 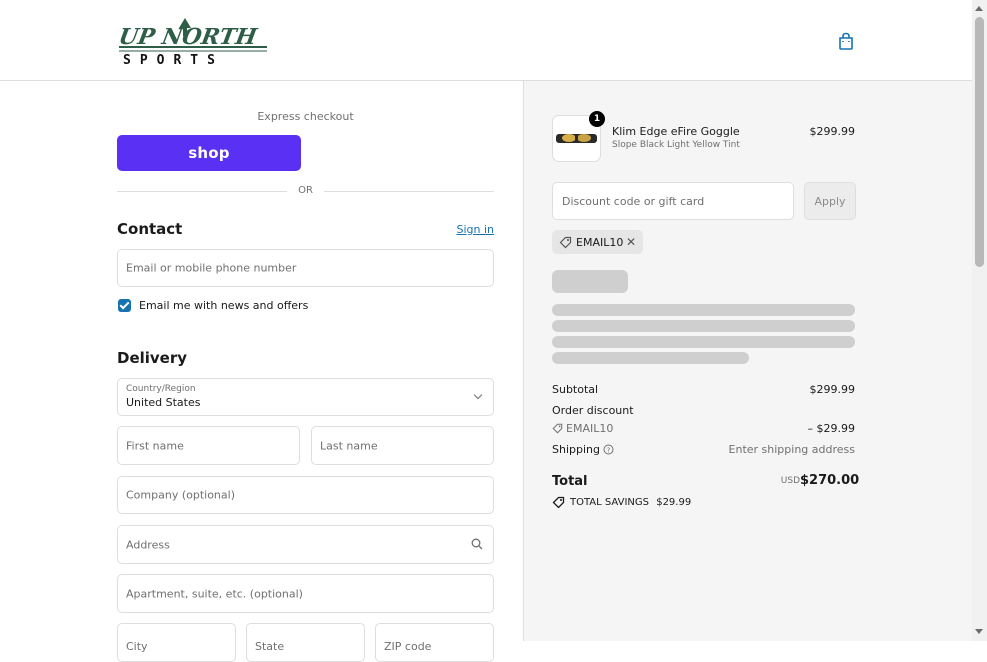 What do you see at coordinates (148, 544) in the screenshot?
I see `address-placeholder: Address` at bounding box center [148, 544].